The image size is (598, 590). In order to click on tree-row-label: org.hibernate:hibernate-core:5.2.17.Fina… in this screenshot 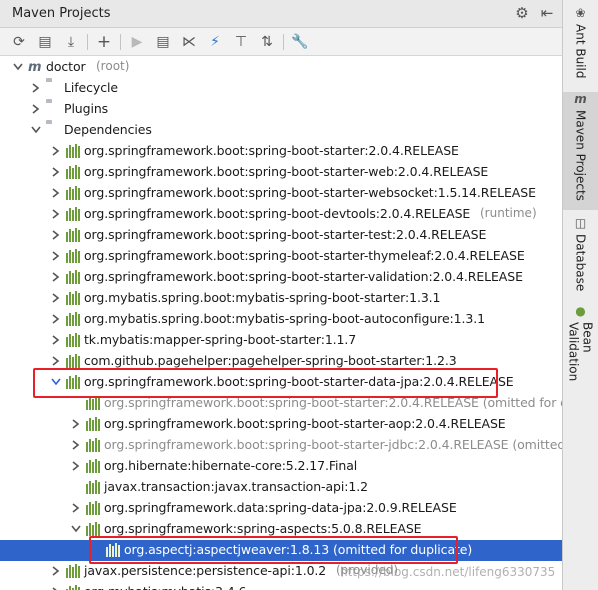, I will do `click(231, 465)`.